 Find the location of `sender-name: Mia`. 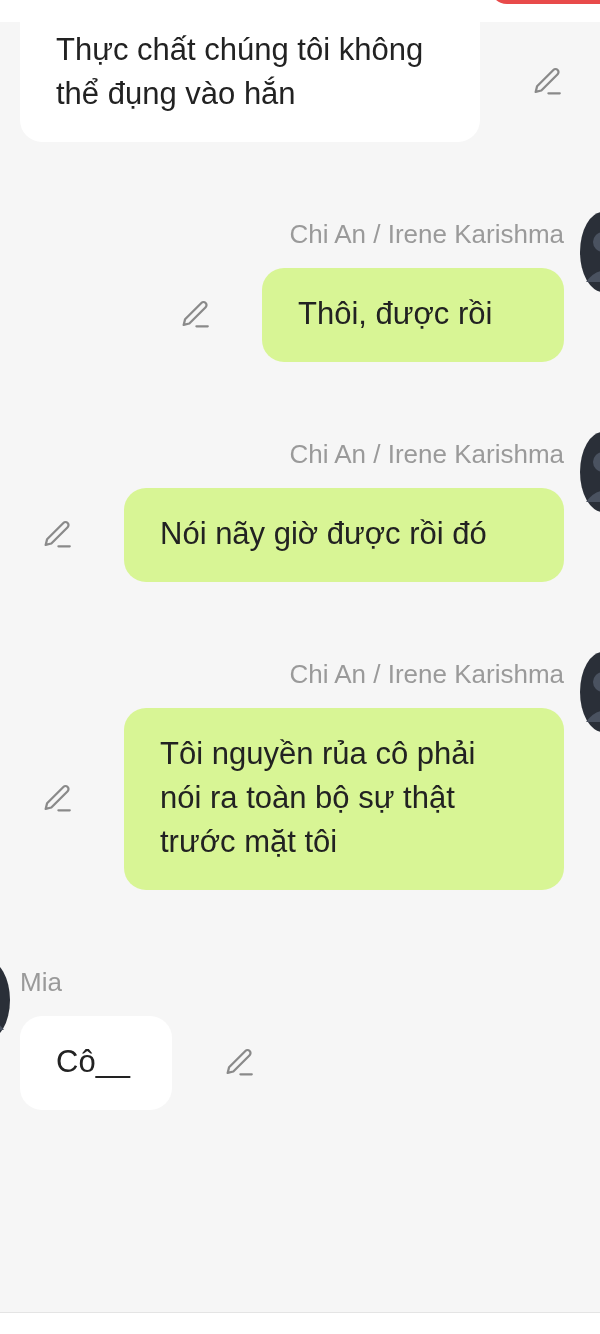

sender-name: Mia is located at coordinates (41, 982).